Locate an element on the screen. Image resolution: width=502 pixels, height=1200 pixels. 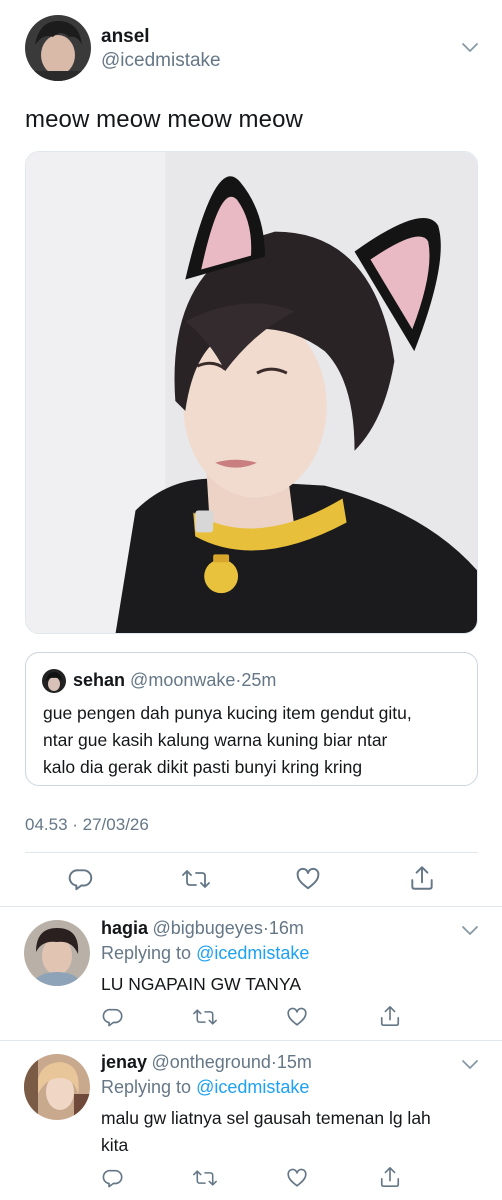
reply-time: 15m is located at coordinates (294, 1062).